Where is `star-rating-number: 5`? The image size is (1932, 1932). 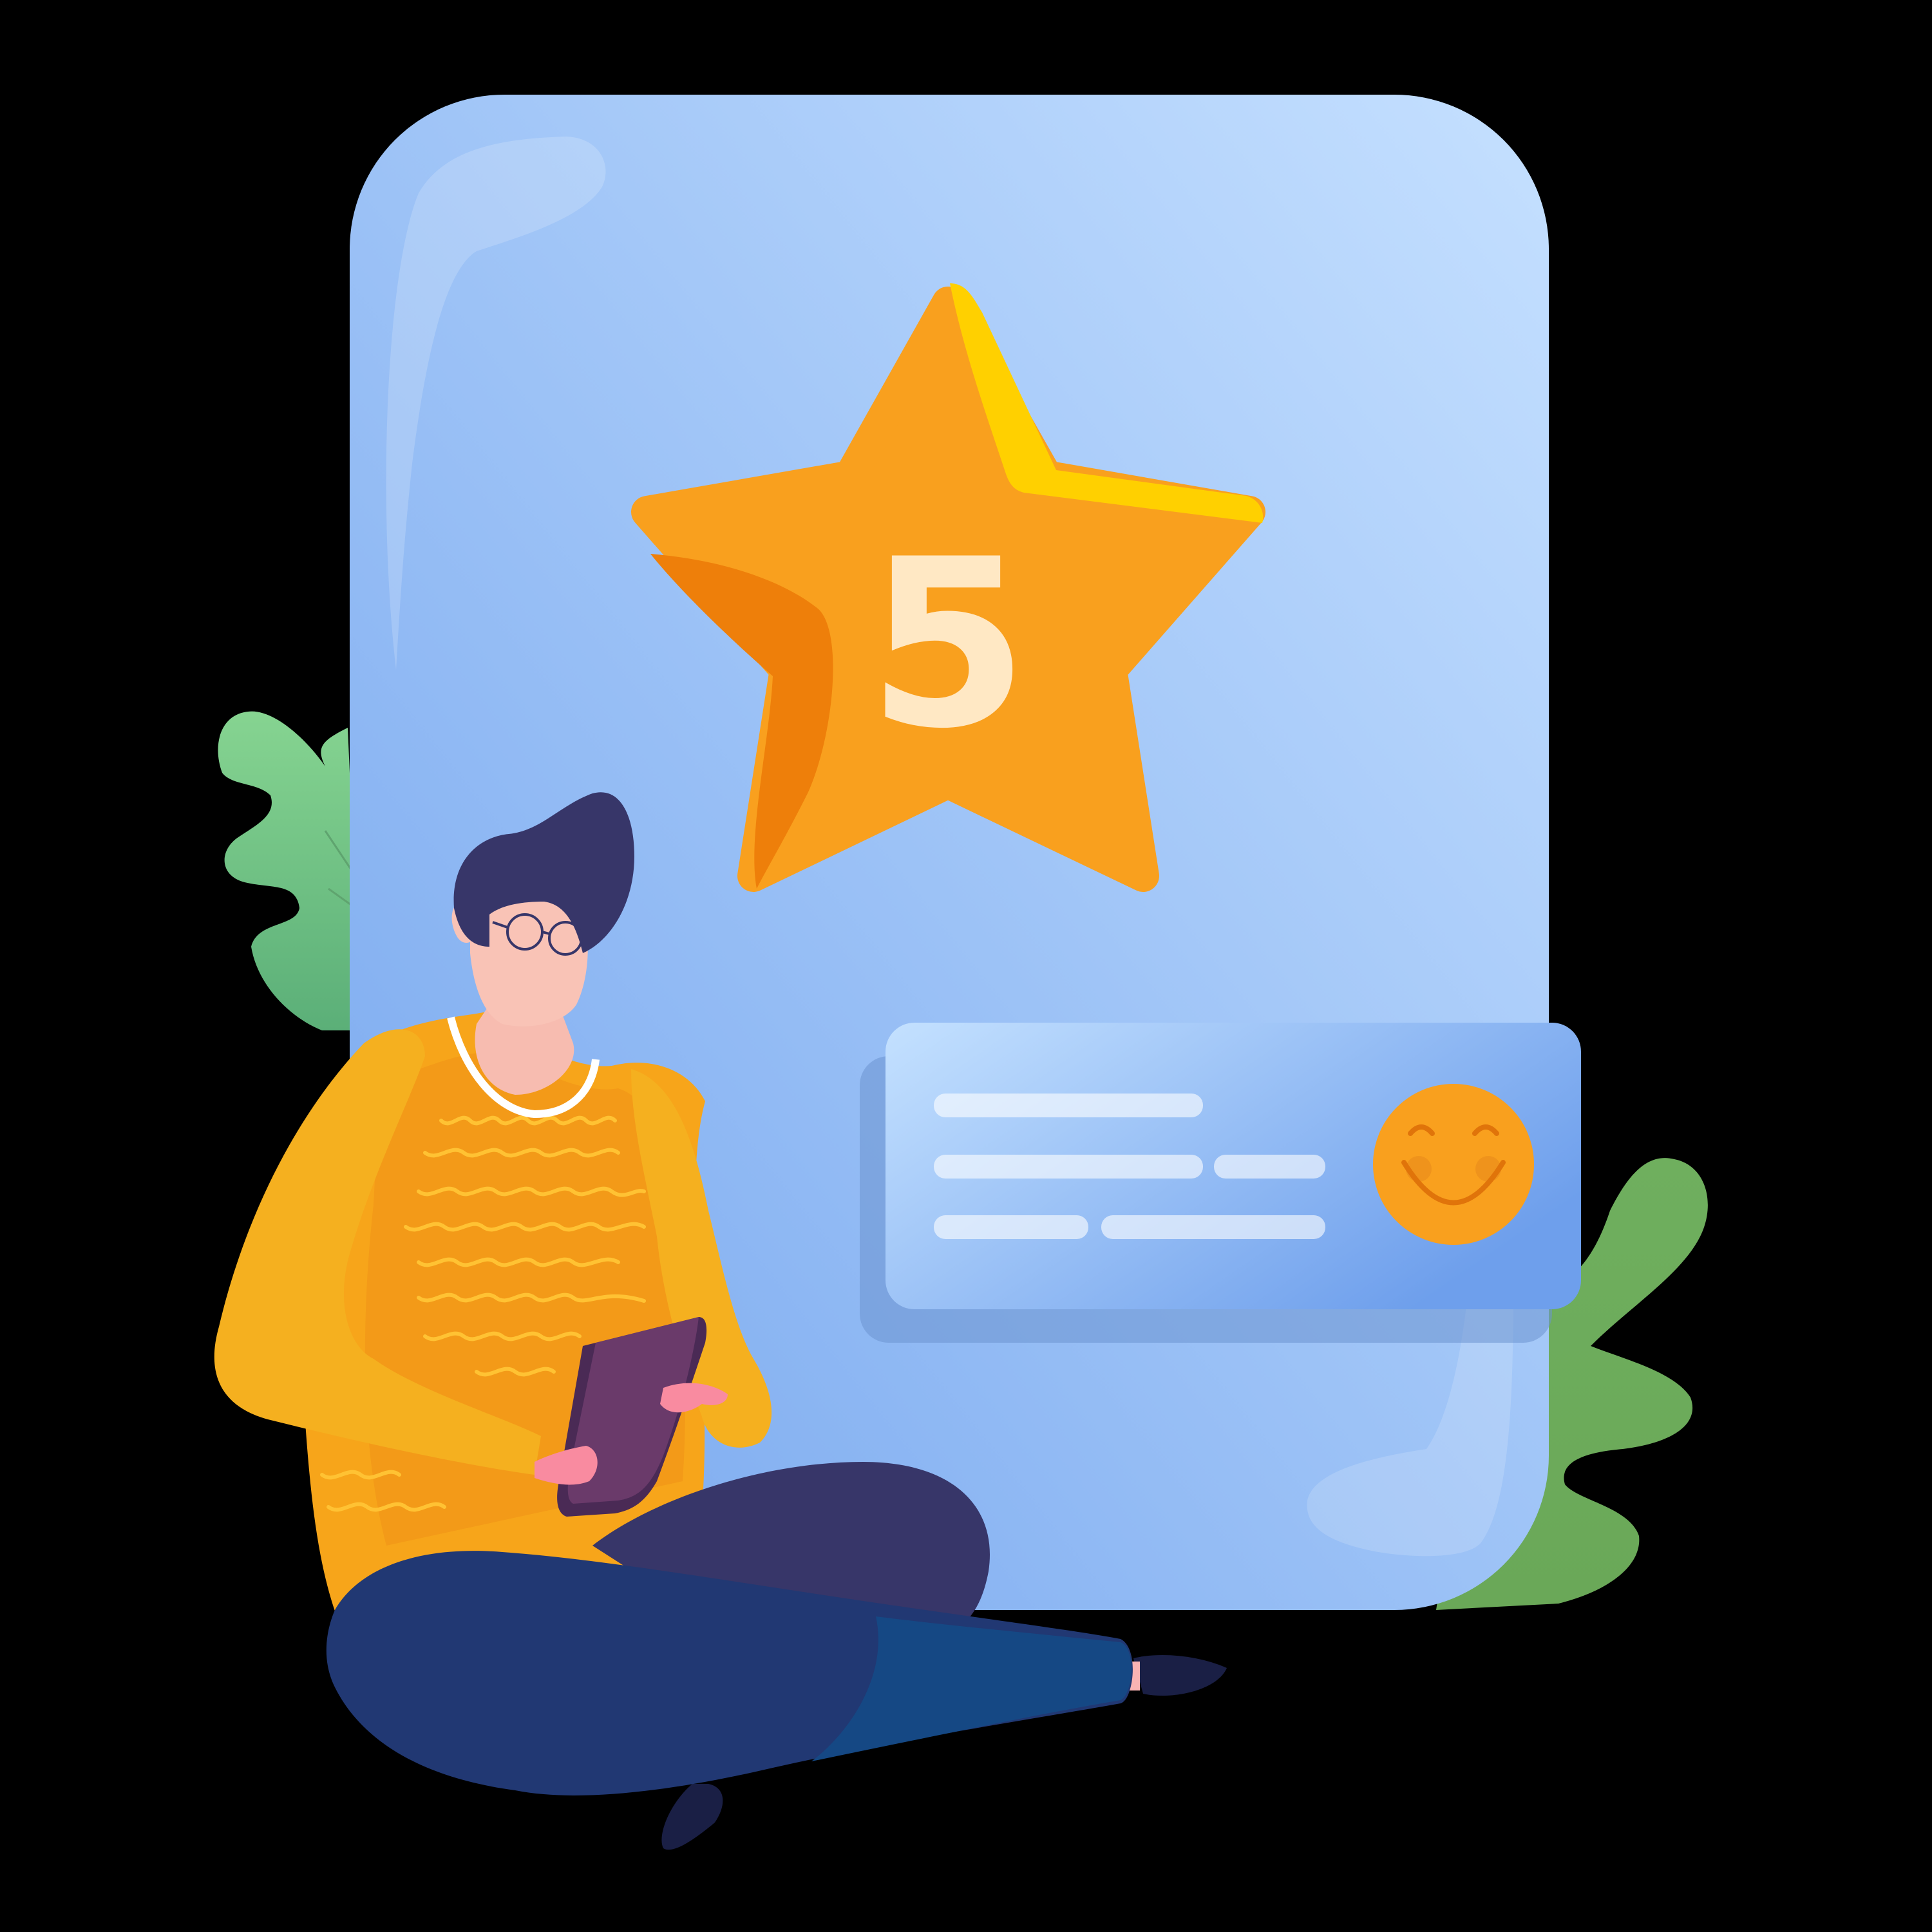
star-rating-number: 5 is located at coordinates (948, 644).